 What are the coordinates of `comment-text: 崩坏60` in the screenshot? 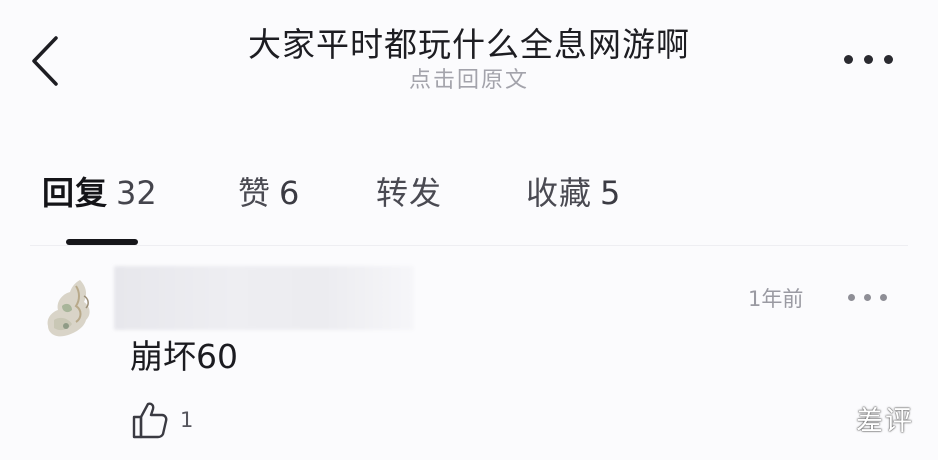 It's located at (184, 356).